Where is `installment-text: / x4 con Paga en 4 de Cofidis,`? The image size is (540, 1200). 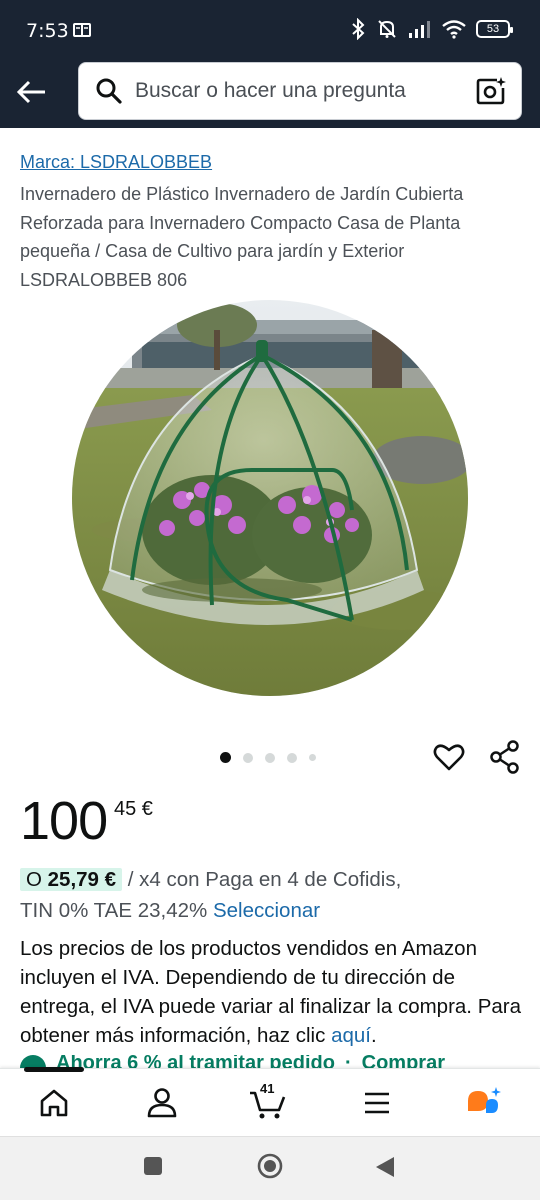 installment-text: / x4 con Paga en 4 de Cofidis, is located at coordinates (264, 879).